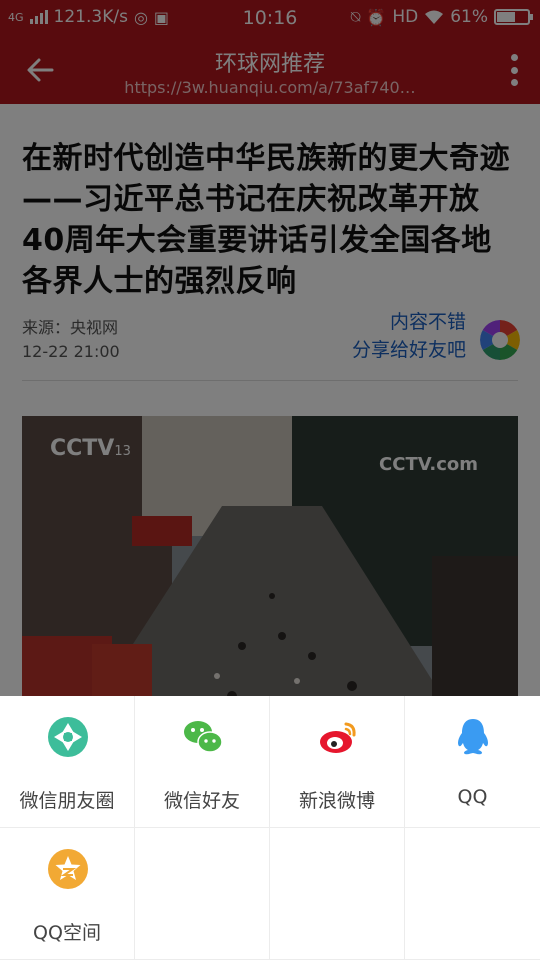  I want to click on share-label: 新浪微博, so click(336, 801).